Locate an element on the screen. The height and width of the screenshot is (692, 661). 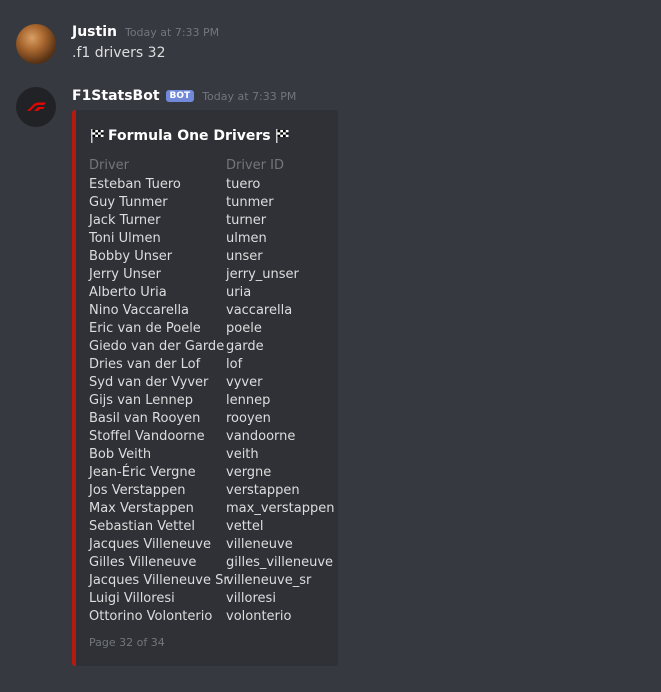
driver-id: vandoorne is located at coordinates (261, 436).